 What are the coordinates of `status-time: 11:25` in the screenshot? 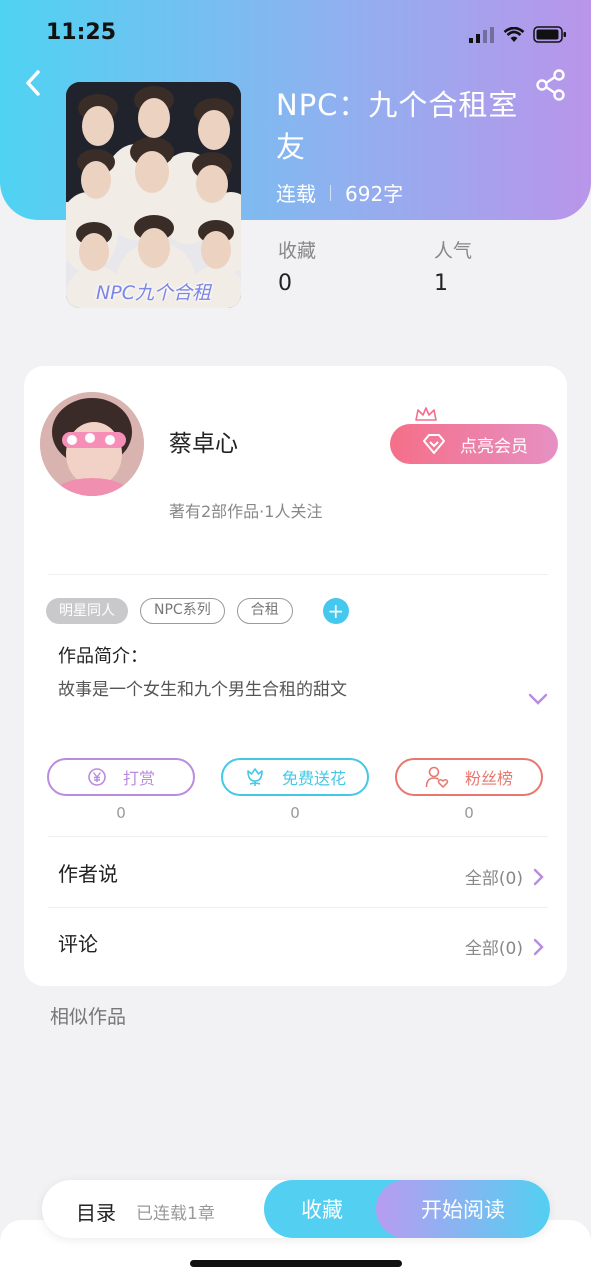 It's located at (81, 32).